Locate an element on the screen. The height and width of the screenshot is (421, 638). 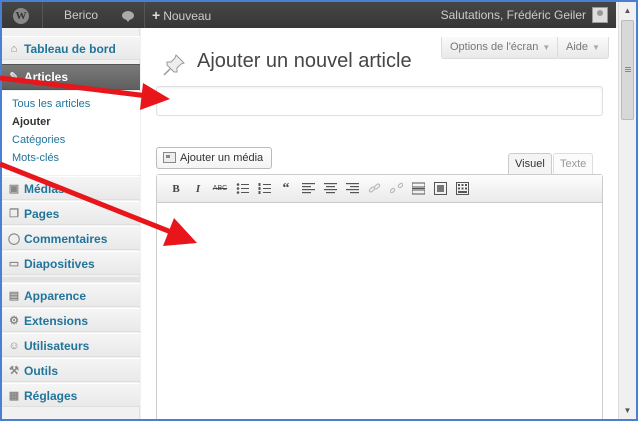
menu-item-label: Extensions is located at coordinates (56, 321).